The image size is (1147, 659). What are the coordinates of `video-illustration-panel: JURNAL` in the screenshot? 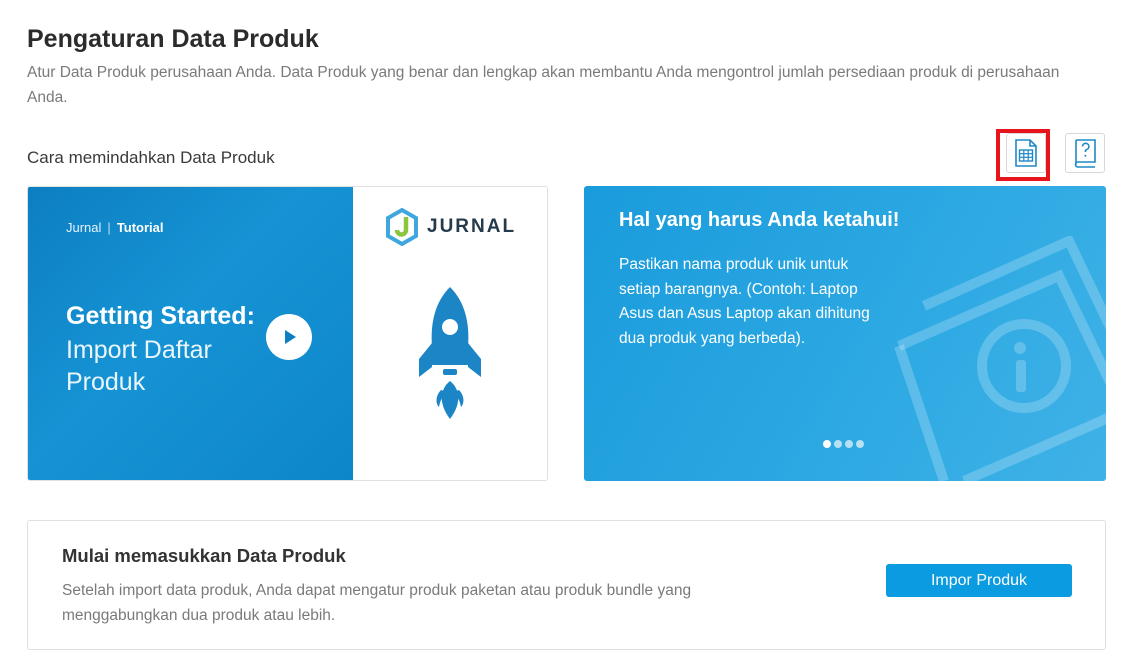 It's located at (450, 333).